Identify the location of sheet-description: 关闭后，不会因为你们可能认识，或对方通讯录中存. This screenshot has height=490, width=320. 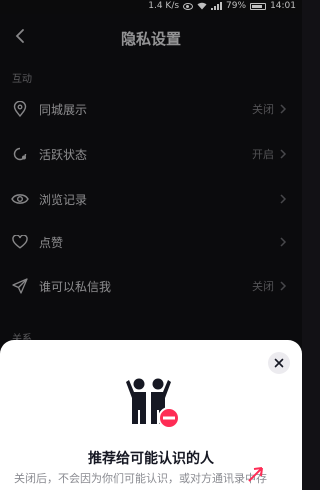
(140, 478).